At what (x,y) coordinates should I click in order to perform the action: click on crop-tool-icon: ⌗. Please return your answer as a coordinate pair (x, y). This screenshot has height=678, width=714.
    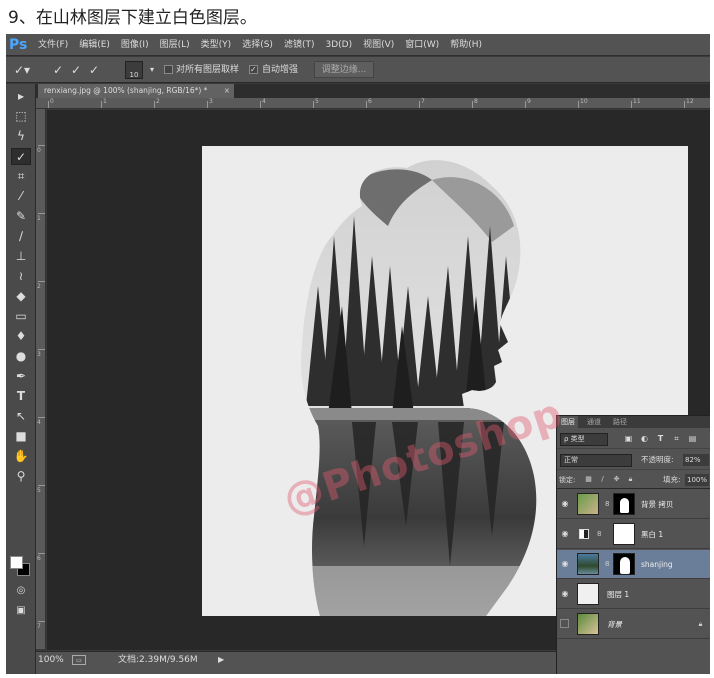
    Looking at the image, I should click on (21, 176).